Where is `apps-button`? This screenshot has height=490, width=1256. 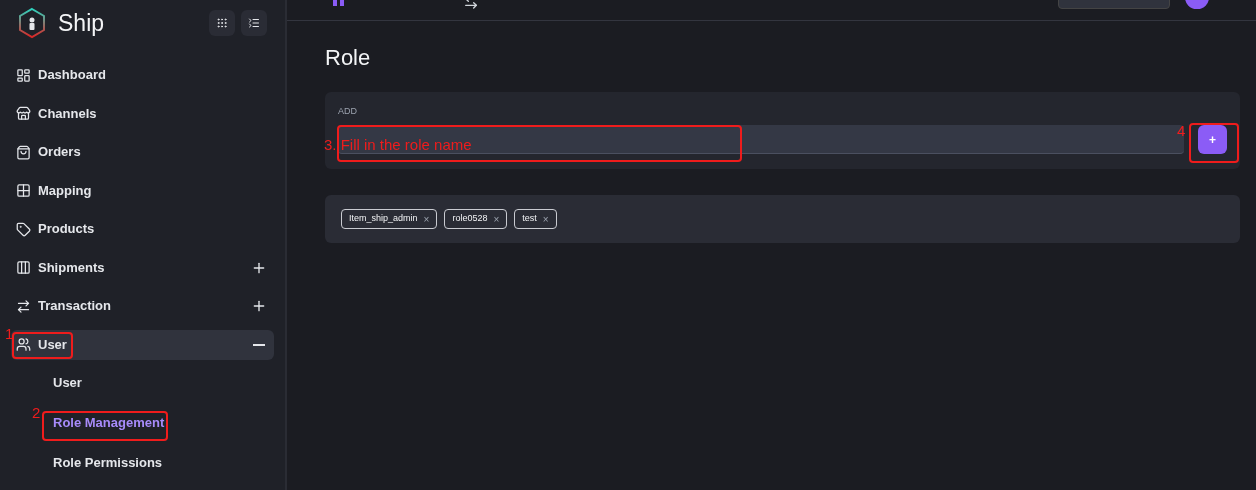 apps-button is located at coordinates (222, 23).